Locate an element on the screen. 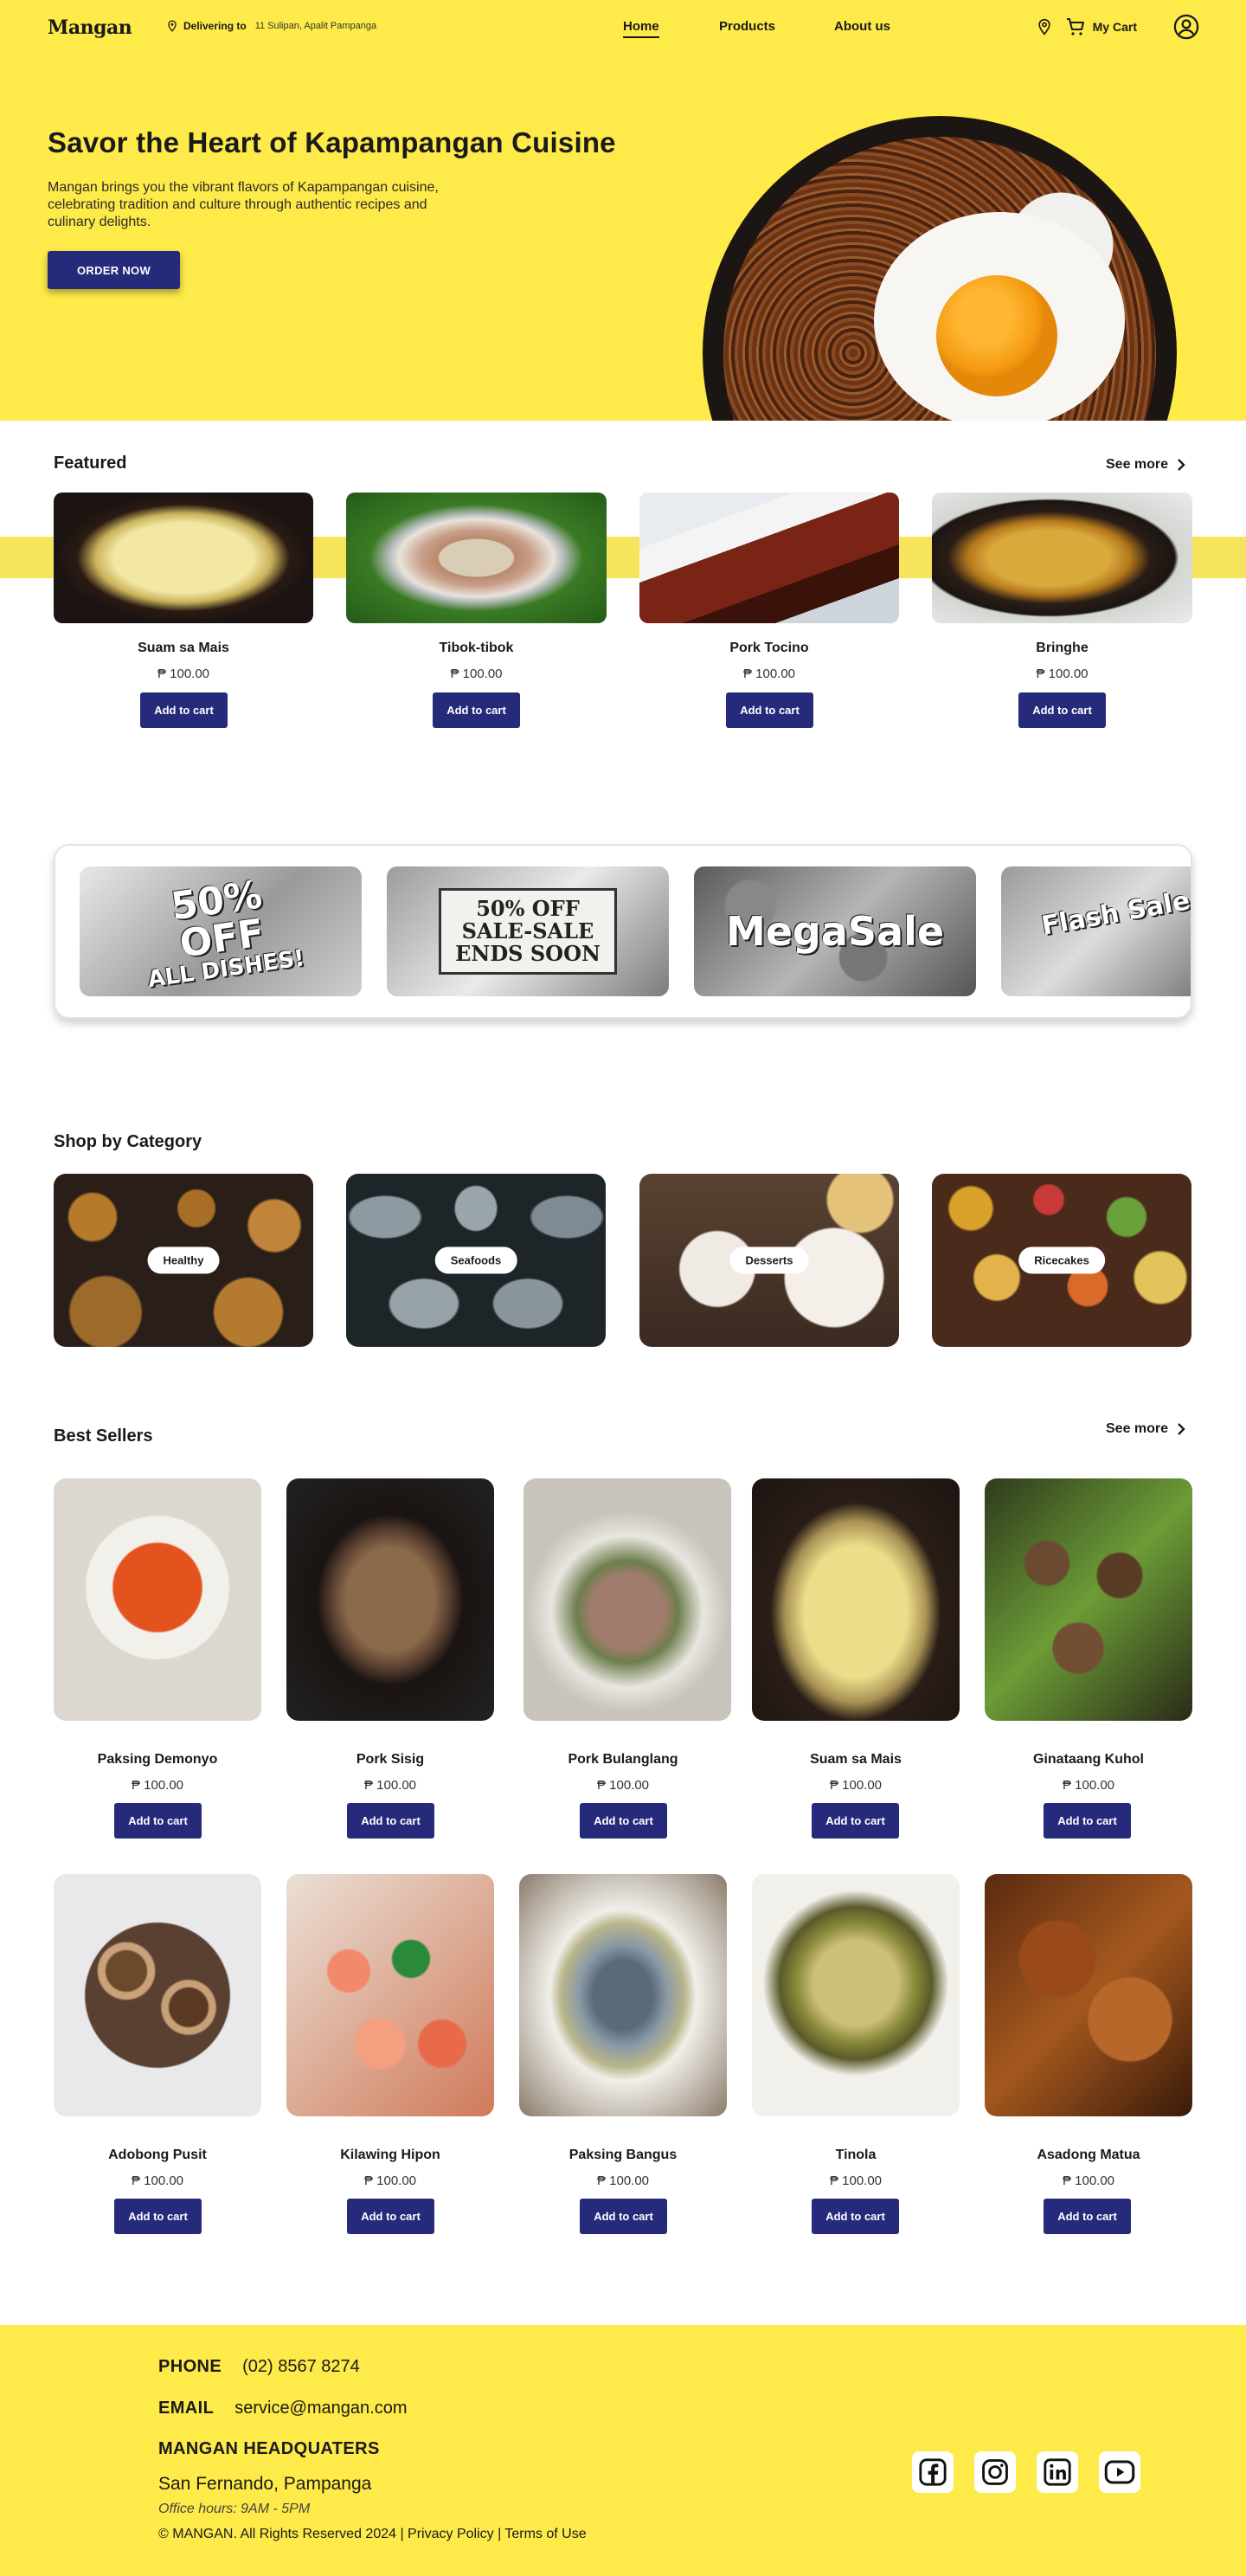 This screenshot has height=2576, width=1246. product-image-pork-tocino is located at coordinates (769, 558).